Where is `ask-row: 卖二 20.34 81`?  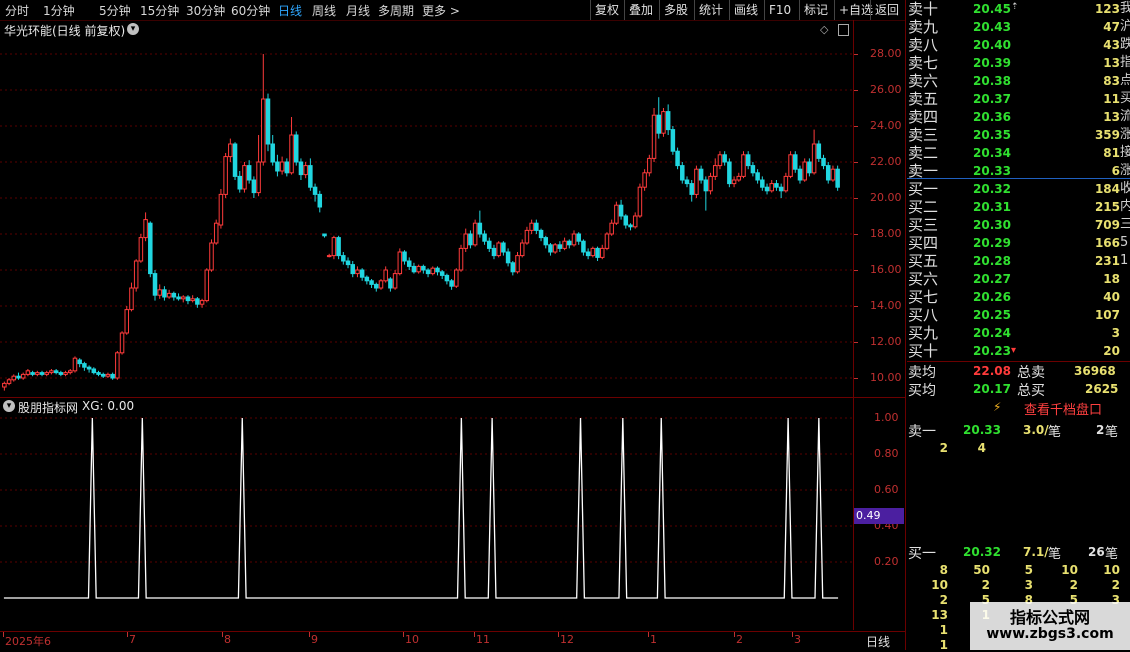
ask-row: 卖二 20.34 81 is located at coordinates (1018, 153).